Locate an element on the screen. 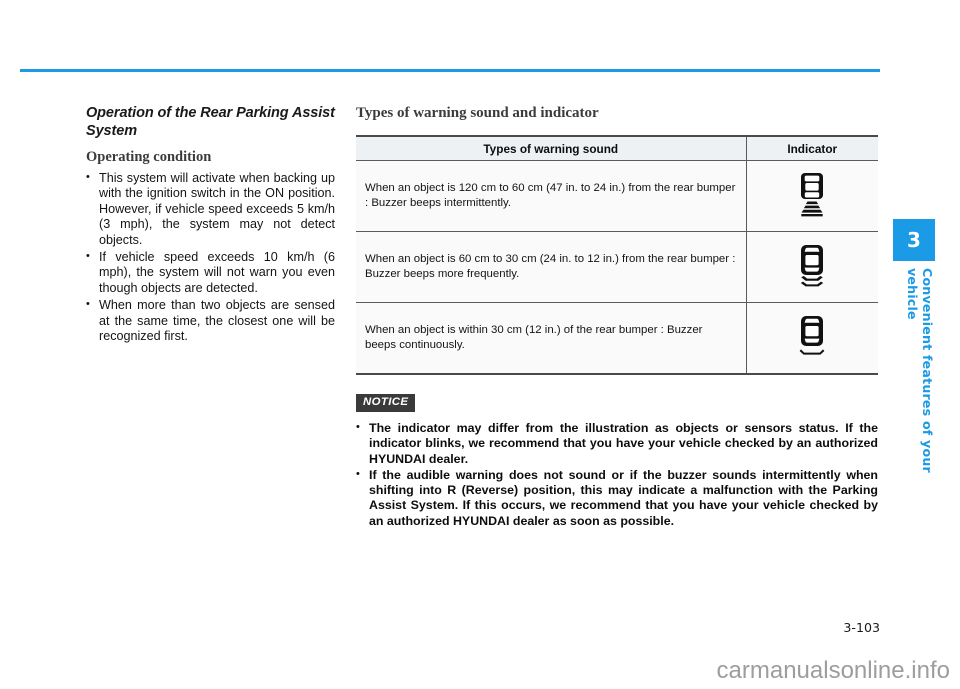  column-header-sound: Types of warning sound is located at coordinates (551, 148).